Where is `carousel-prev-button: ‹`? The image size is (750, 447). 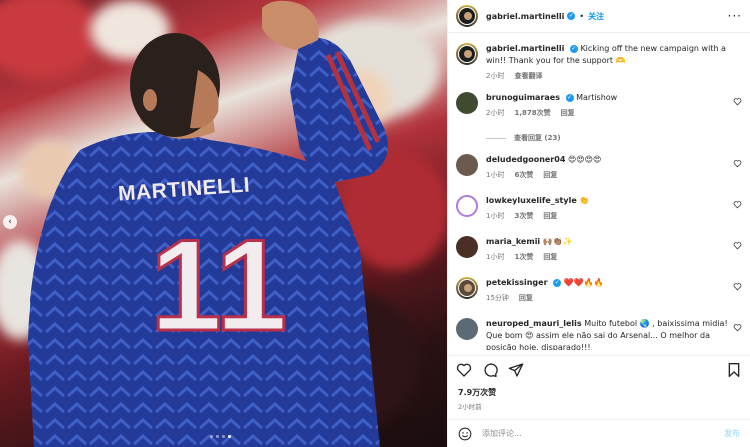
carousel-prev-button: ‹ is located at coordinates (10, 222).